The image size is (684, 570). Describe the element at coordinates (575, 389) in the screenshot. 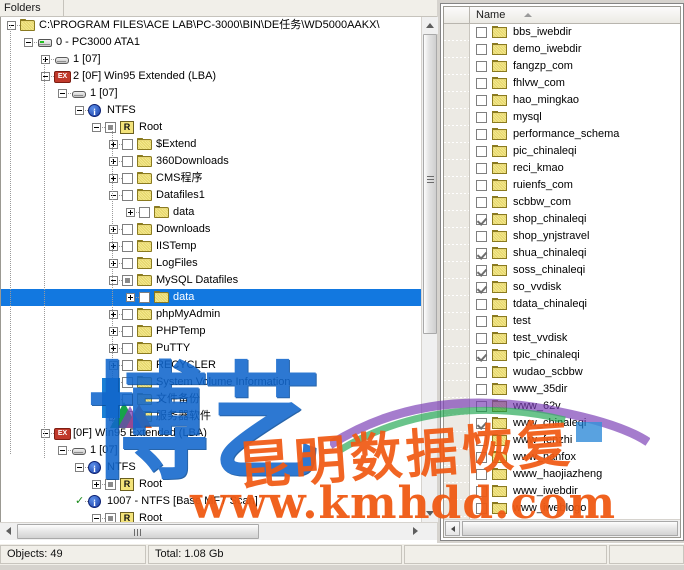

I see `file-list-row: www_35dir` at that location.